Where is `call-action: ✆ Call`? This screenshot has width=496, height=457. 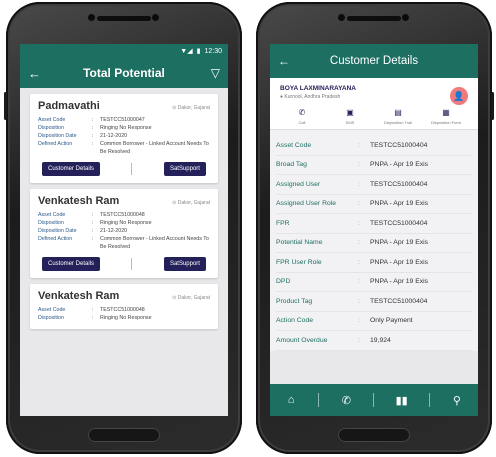 call-action: ✆ Call is located at coordinates (302, 116).